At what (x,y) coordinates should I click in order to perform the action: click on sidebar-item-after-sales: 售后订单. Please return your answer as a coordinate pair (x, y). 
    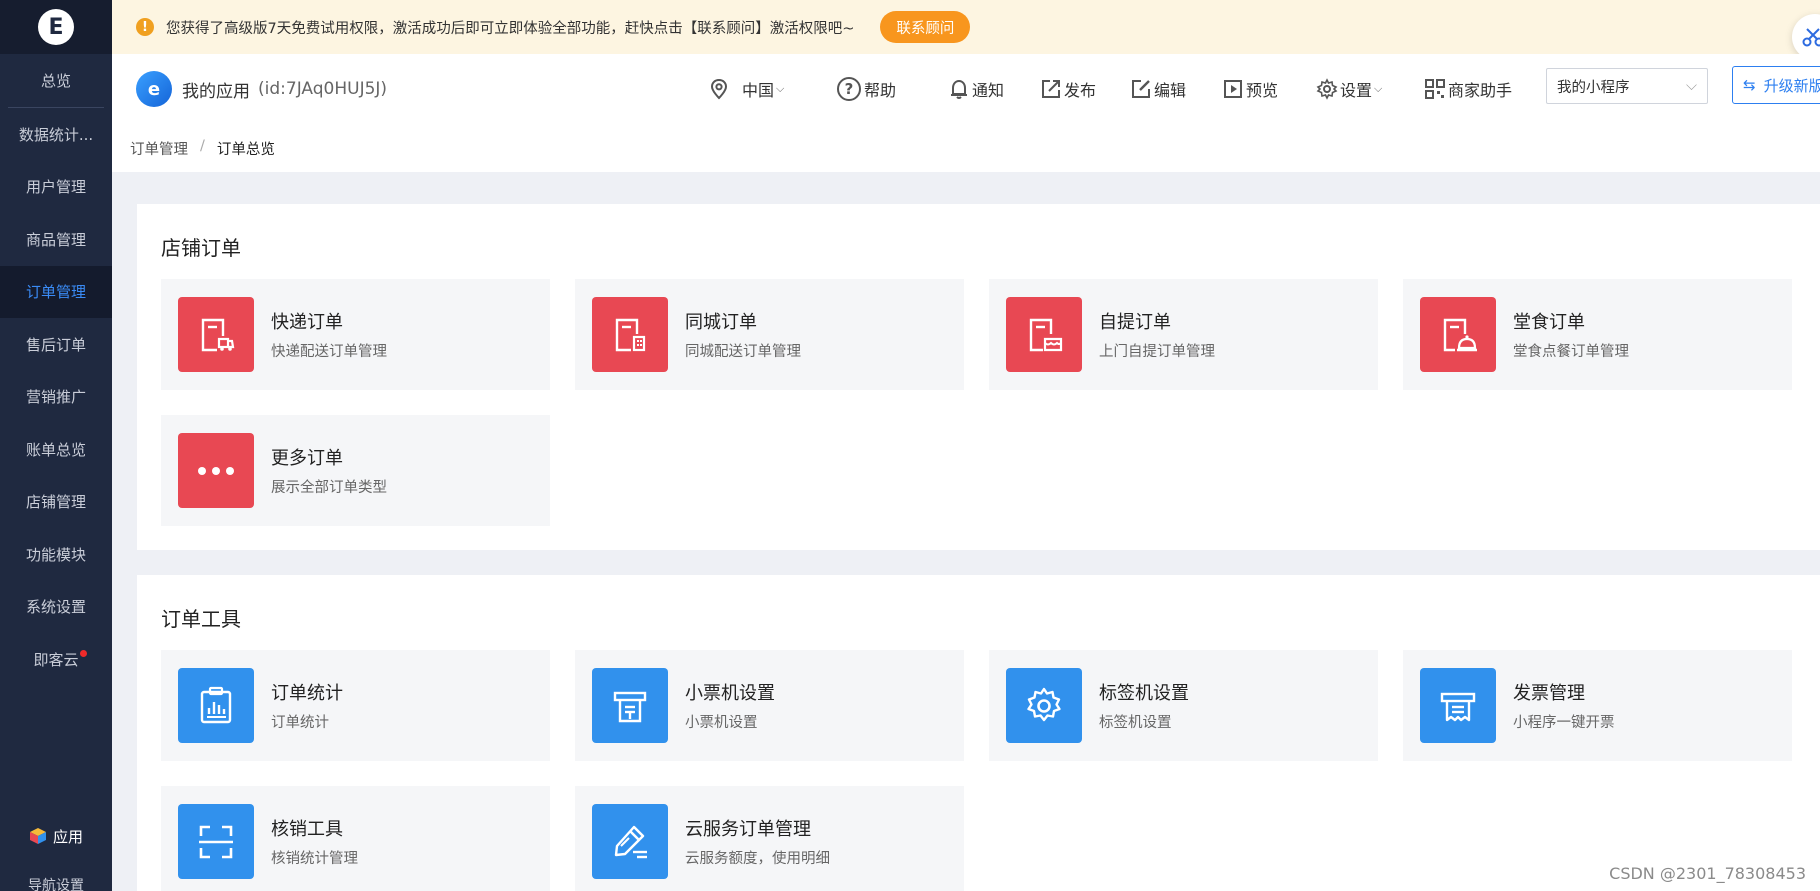
    Looking at the image, I should click on (56, 344).